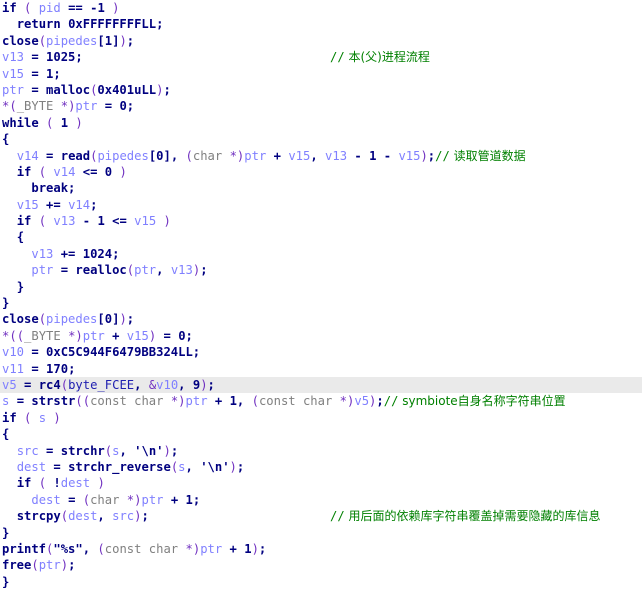 The width and height of the screenshot is (642, 590). What do you see at coordinates (321, 451) in the screenshot?
I see `code-line: src = strchr(s, '\n');` at bounding box center [321, 451].